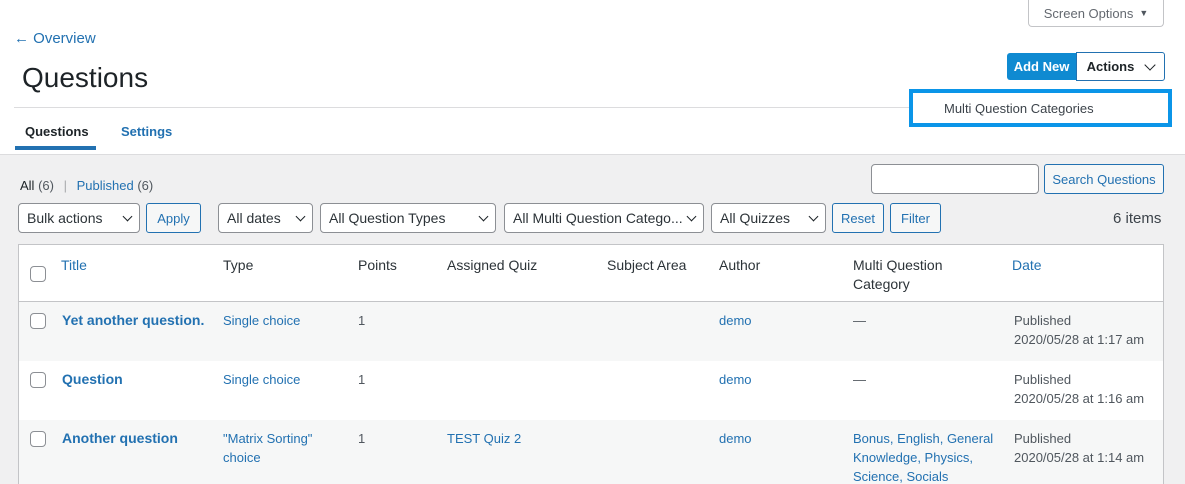  What do you see at coordinates (492, 265) in the screenshot?
I see `column-header-assigned-quiz: Assigned Quiz` at bounding box center [492, 265].